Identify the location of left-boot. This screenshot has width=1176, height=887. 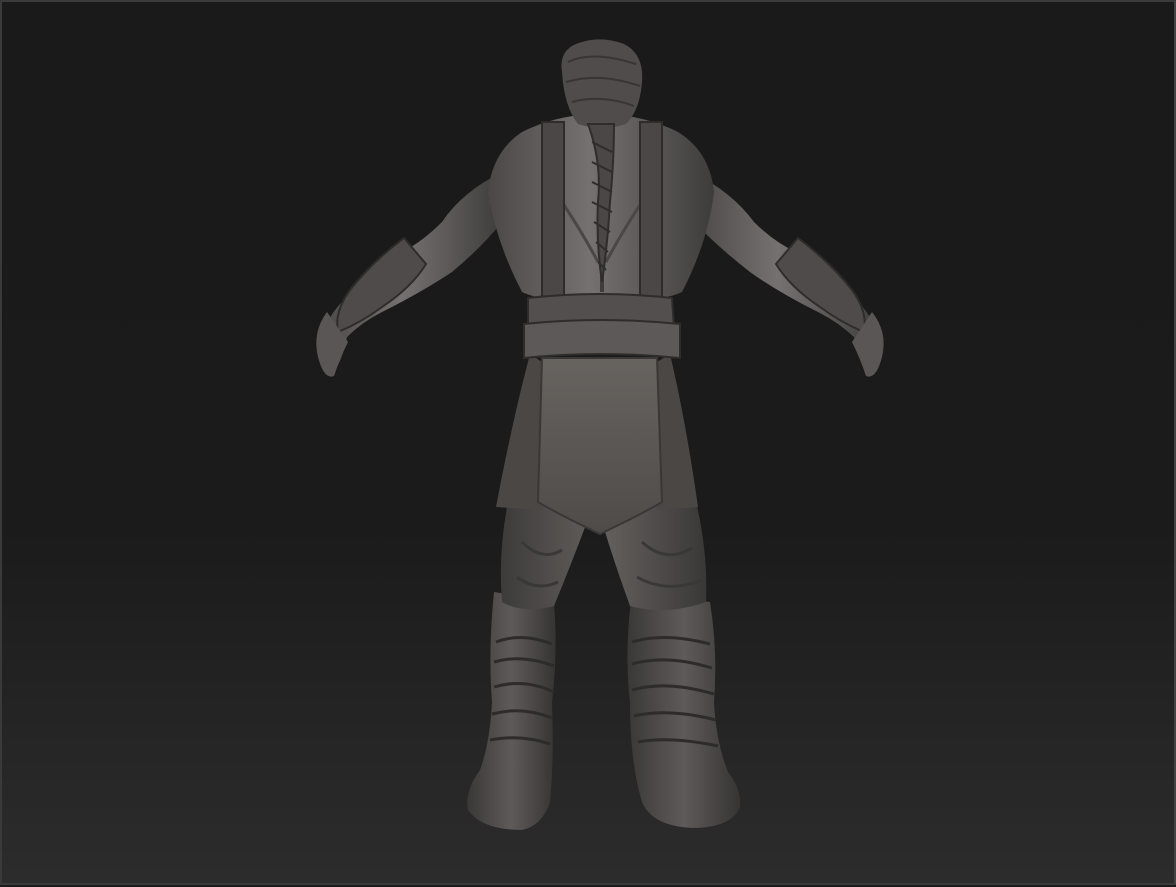
(511, 711).